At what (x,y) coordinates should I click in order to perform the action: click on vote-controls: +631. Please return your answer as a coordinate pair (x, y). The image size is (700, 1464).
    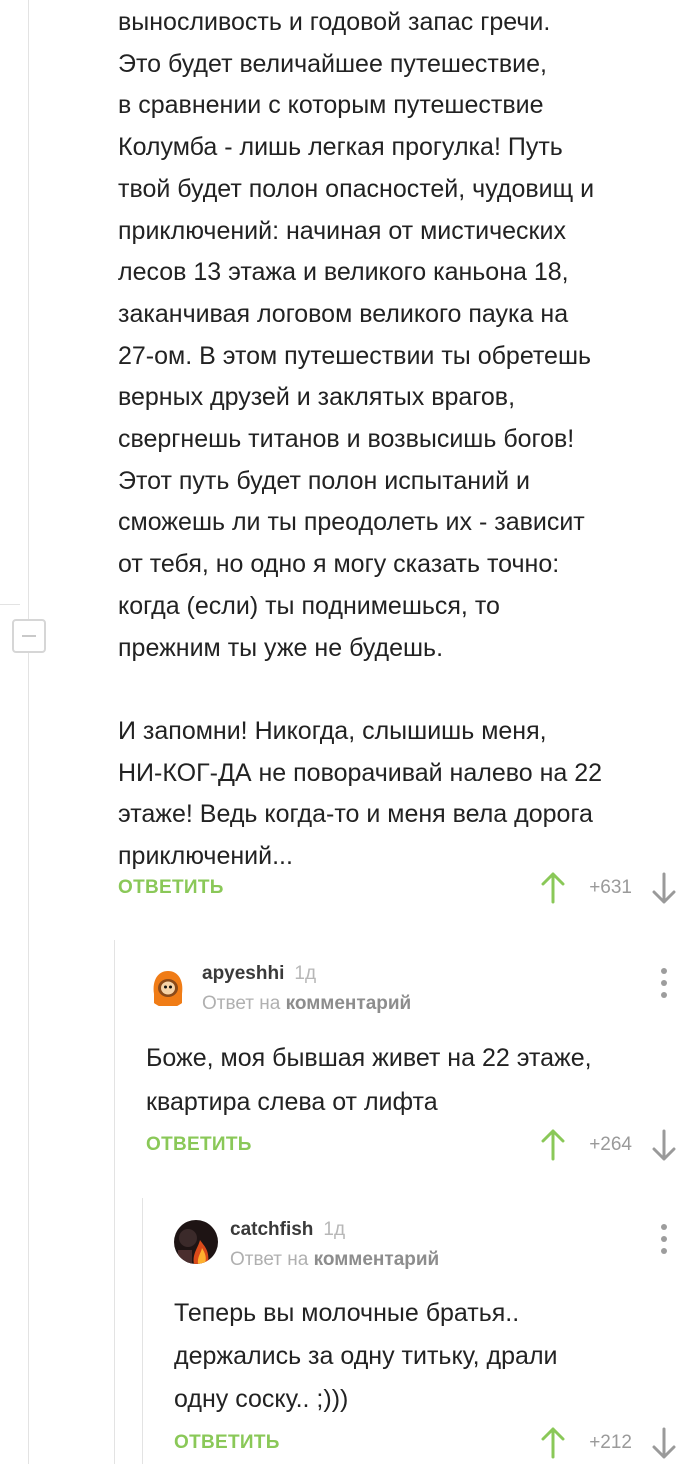
    Looking at the image, I should click on (608, 888).